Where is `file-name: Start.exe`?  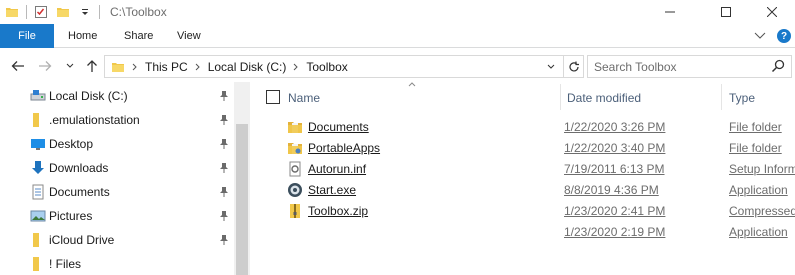 file-name: Start.exe is located at coordinates (332, 190).